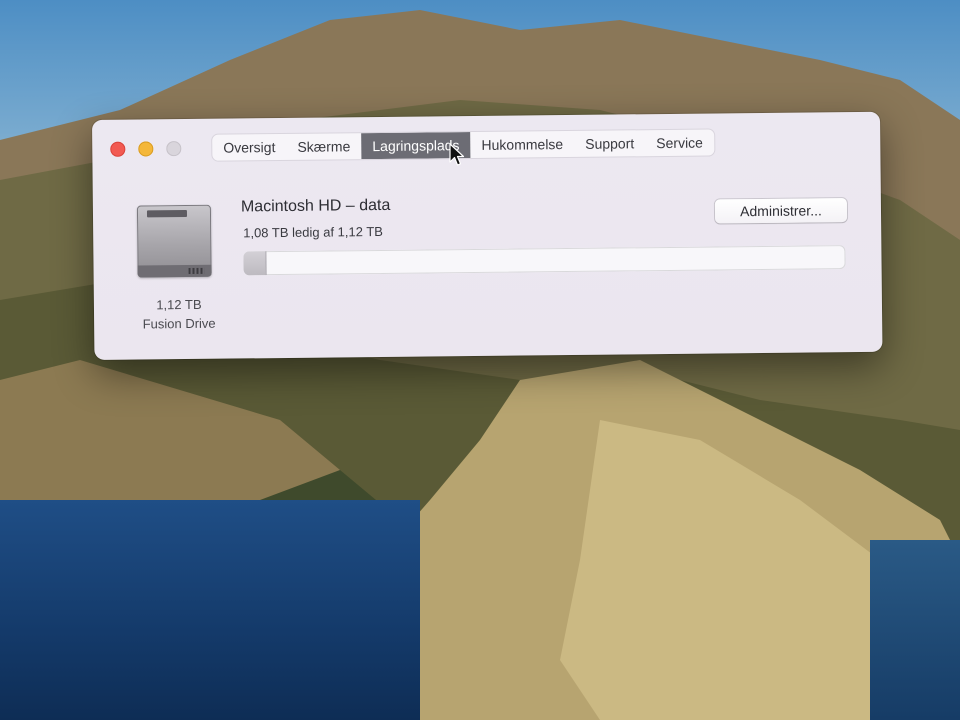  What do you see at coordinates (179, 314) in the screenshot?
I see `drive-info: 1,12 TB Fusion Drive` at bounding box center [179, 314].